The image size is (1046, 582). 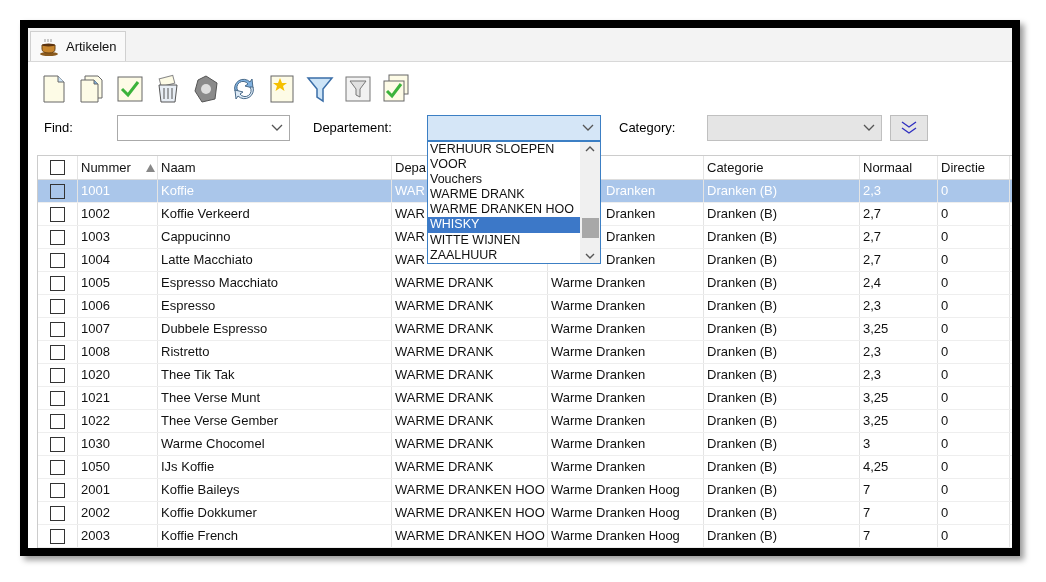 What do you see at coordinates (504, 225) in the screenshot?
I see `dropdown-option: WHISKY` at bounding box center [504, 225].